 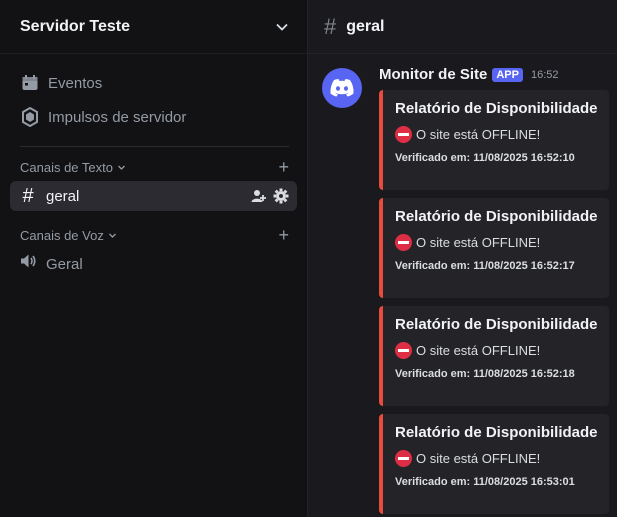 I want to click on calendar-icon, so click(x=30, y=83).